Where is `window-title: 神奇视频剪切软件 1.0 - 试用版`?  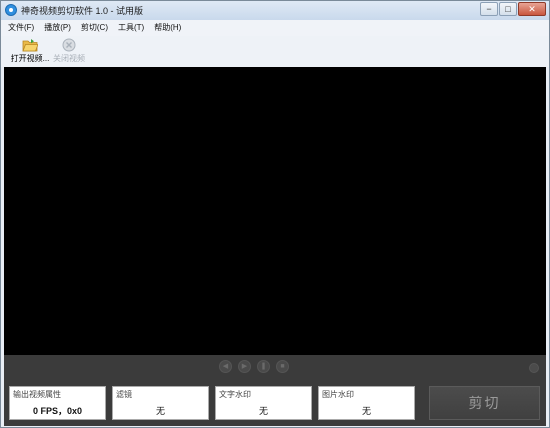 window-title: 神奇视频剪切软件 1.0 - 试用版 is located at coordinates (82, 11).